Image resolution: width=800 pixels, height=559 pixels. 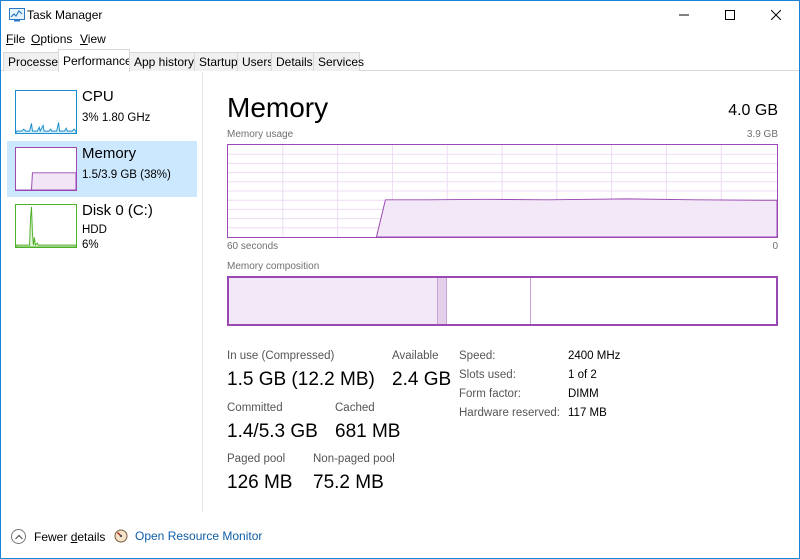 What do you see at coordinates (256, 459) in the screenshot?
I see `paged-pool-label: Paged pool` at bounding box center [256, 459].